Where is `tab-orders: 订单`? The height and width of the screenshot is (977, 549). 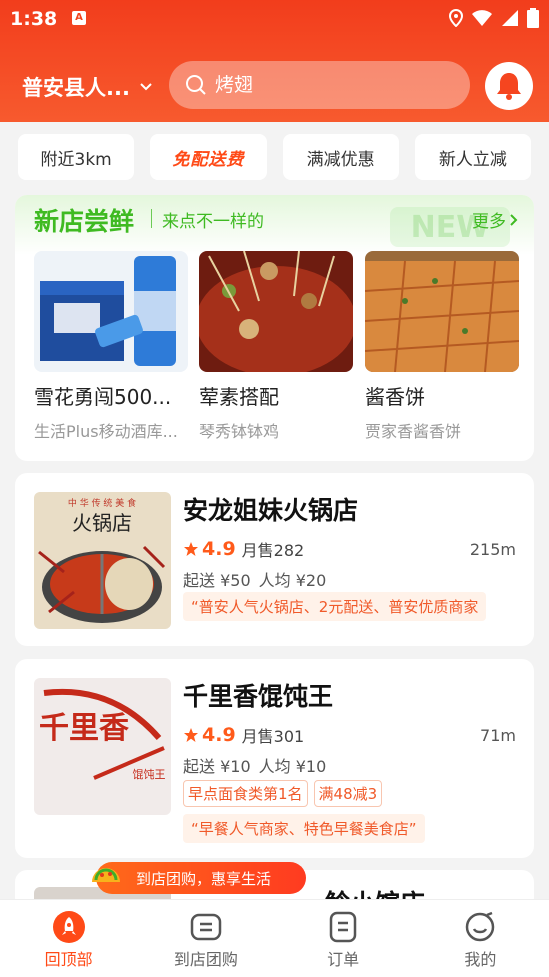
tab-orders: 订单 is located at coordinates (343, 938).